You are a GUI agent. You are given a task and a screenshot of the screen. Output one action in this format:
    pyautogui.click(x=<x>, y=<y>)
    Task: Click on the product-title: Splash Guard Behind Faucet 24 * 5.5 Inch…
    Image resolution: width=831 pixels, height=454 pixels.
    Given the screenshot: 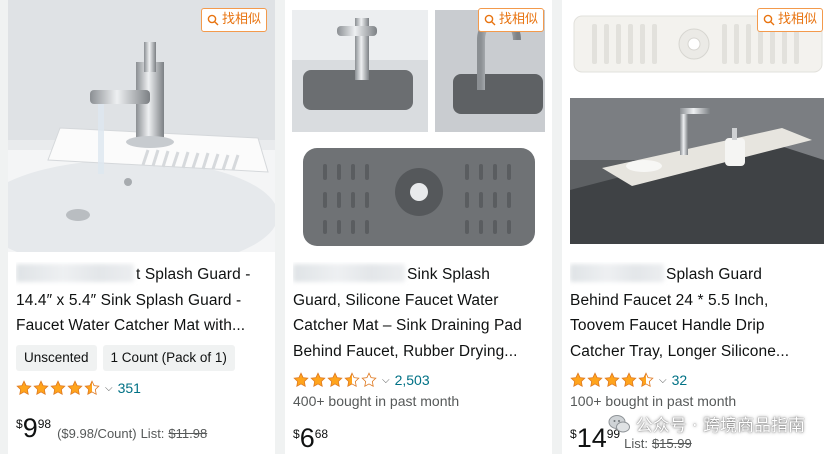 What is the action you would take?
    pyautogui.click(x=697, y=313)
    